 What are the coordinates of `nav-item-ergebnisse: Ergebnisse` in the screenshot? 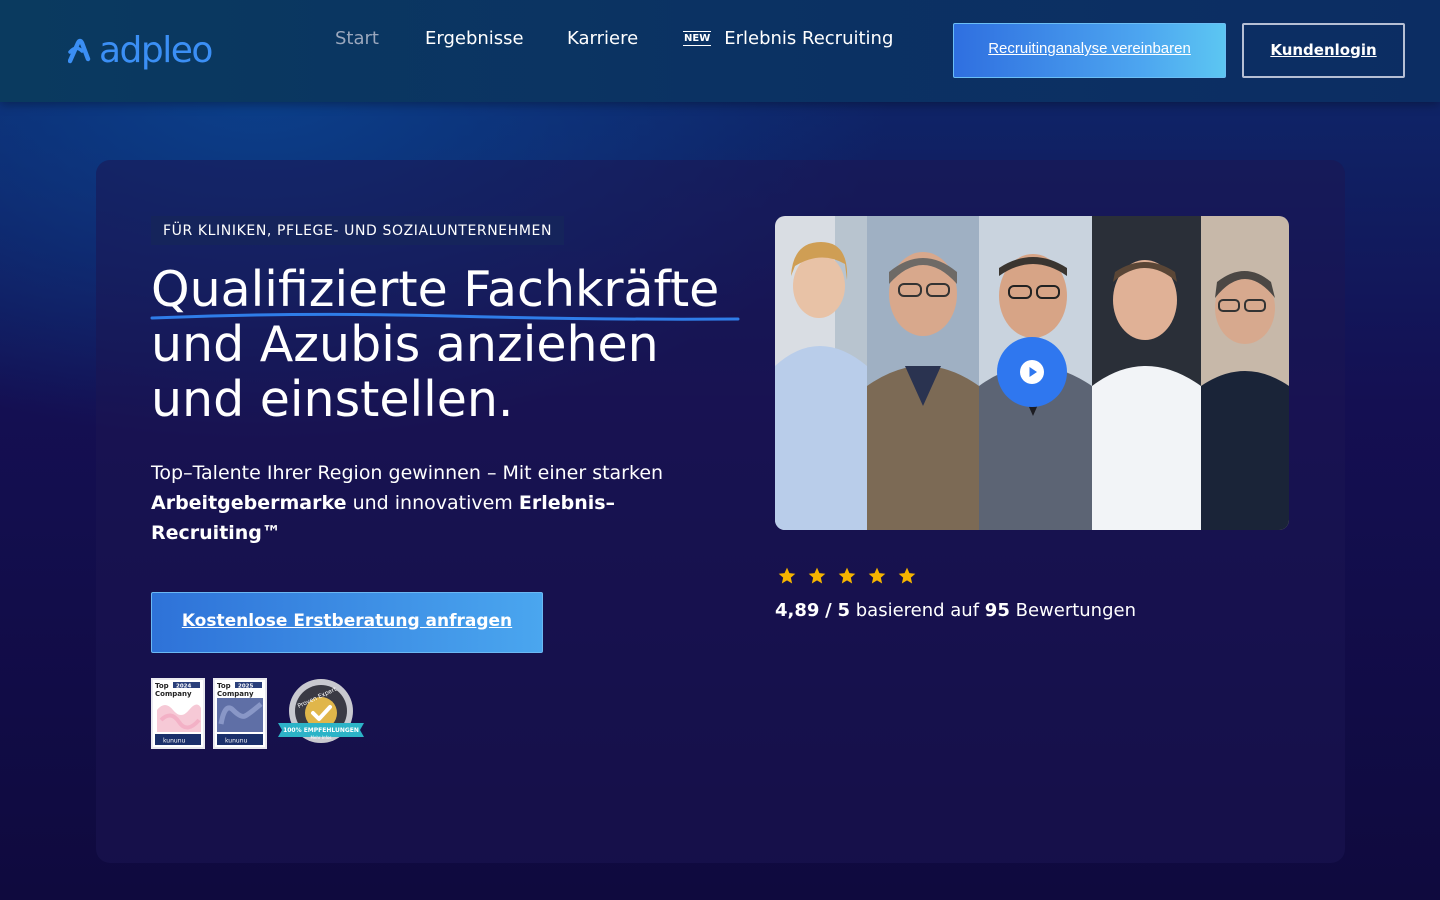 It's located at (474, 38).